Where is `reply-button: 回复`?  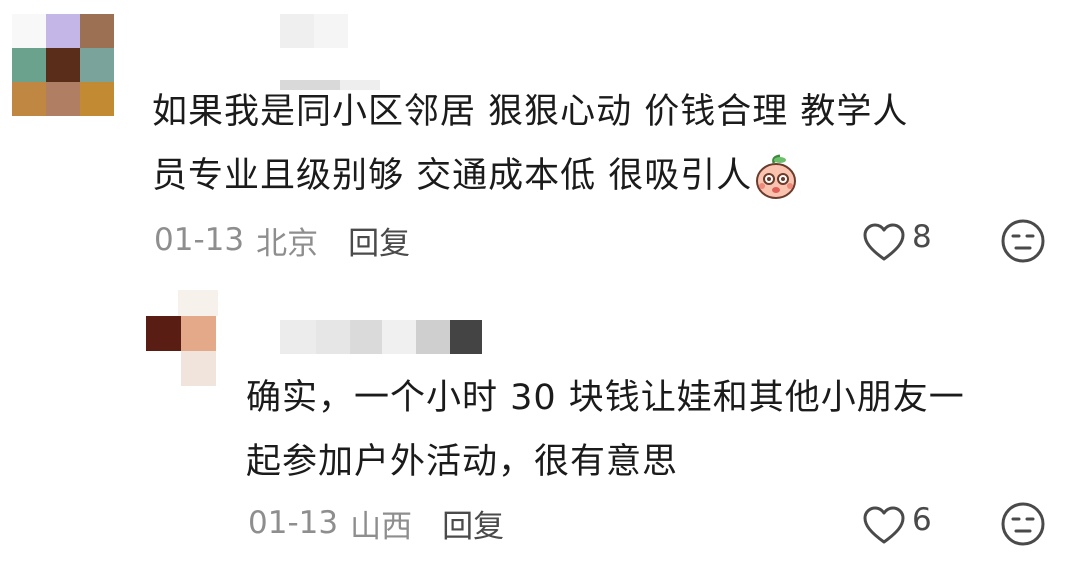
reply-button: 回复 is located at coordinates (379, 240).